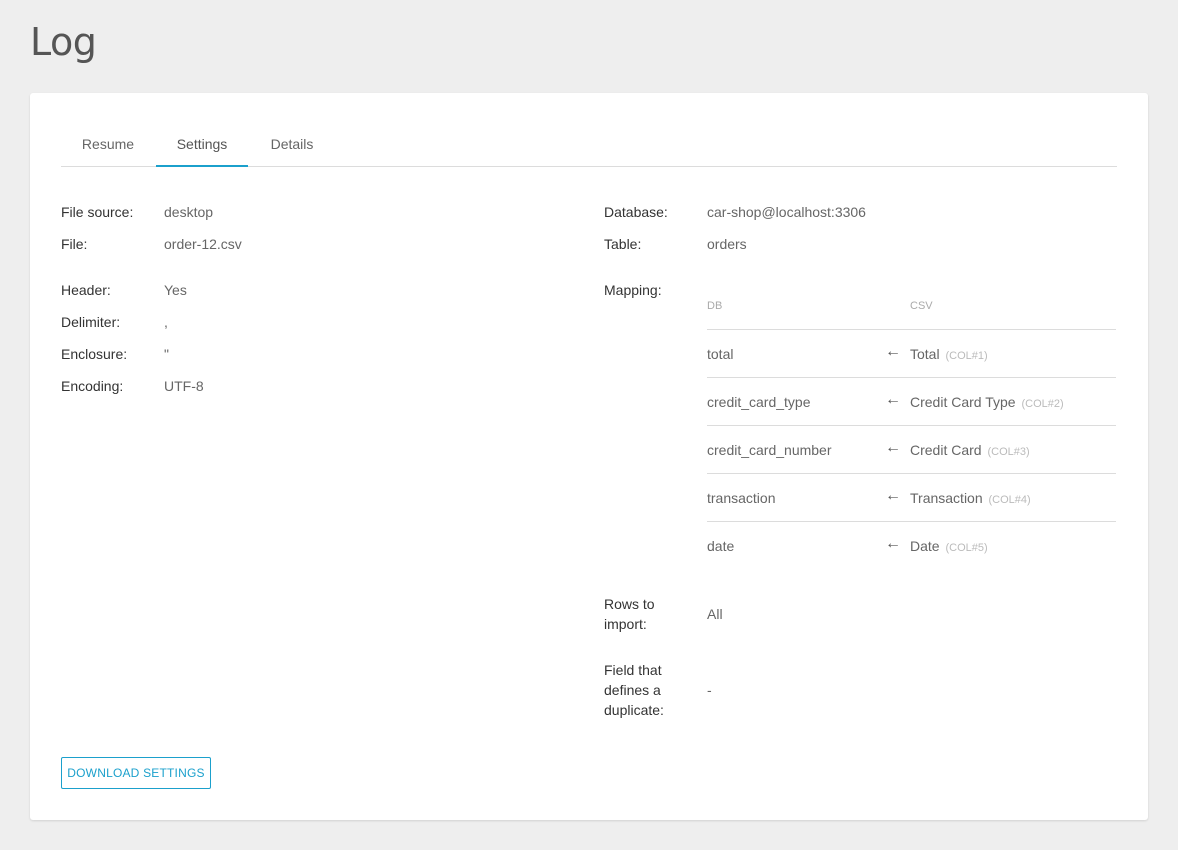  Describe the element at coordinates (634, 690) in the screenshot. I see `duplicate-field-label: Field that defines a duplicate:` at that location.